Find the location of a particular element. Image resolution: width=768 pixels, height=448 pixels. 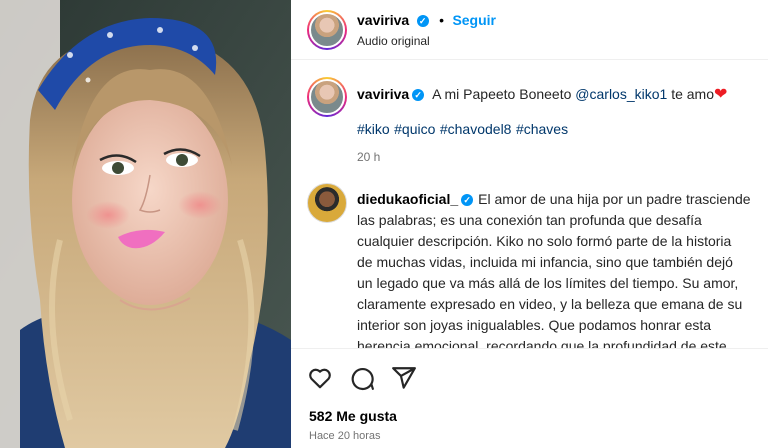

author-username: vaviriva is located at coordinates (383, 20).